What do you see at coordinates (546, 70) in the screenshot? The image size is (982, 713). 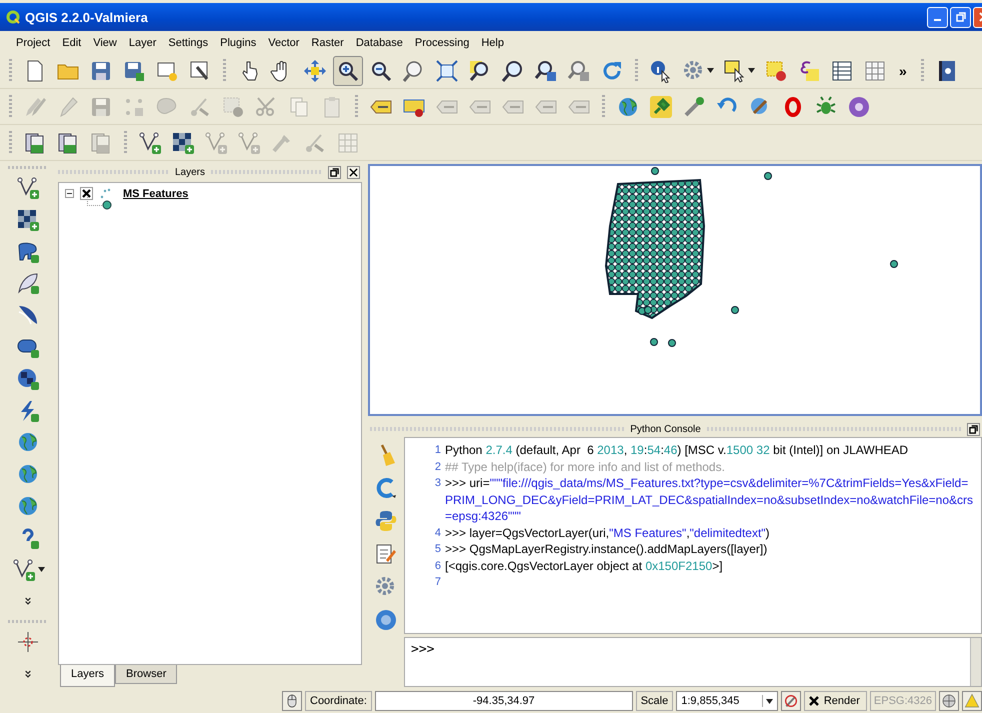 I see `magnifier-back-icon` at bounding box center [546, 70].